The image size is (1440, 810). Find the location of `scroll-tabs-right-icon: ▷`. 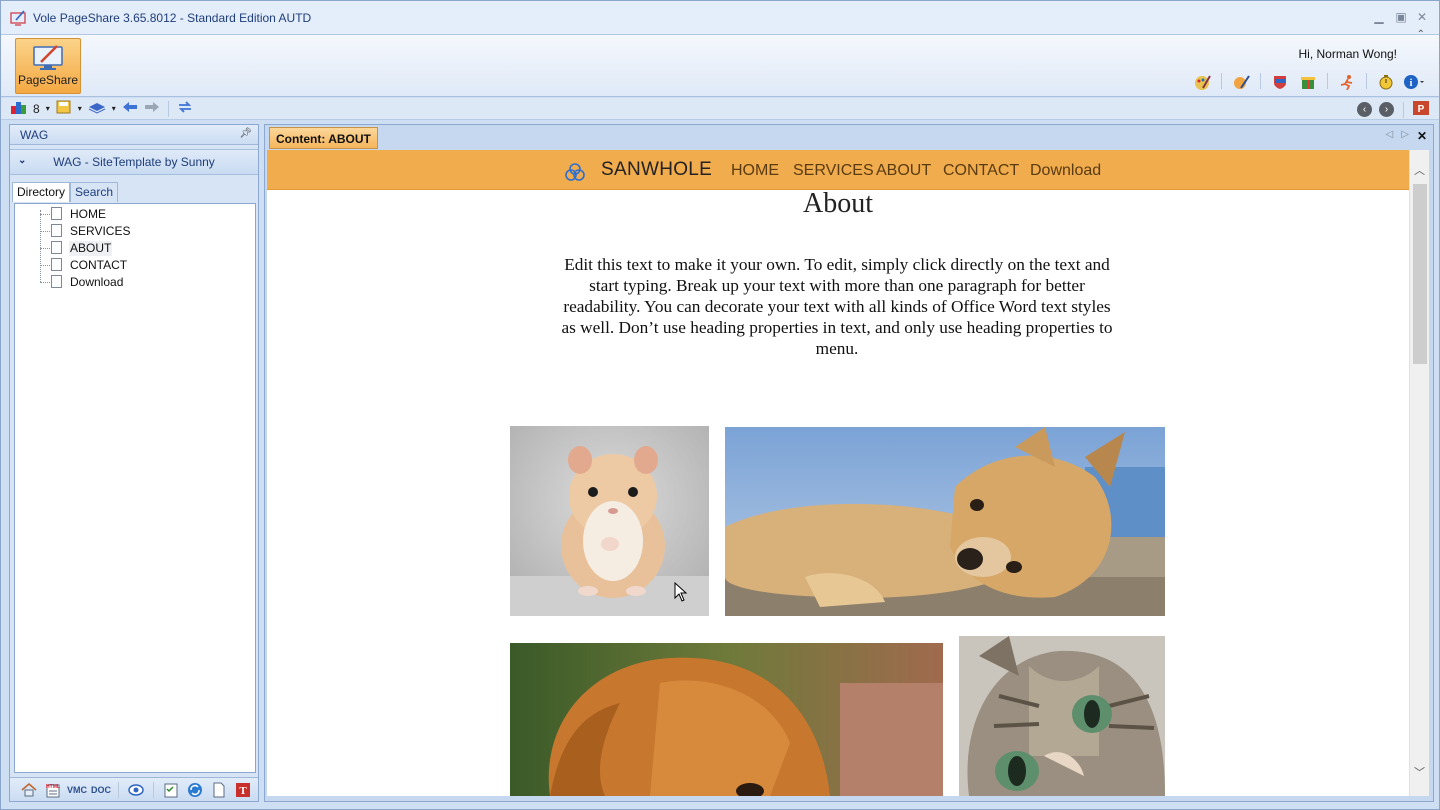

scroll-tabs-right-icon: ▷ is located at coordinates (1405, 136).